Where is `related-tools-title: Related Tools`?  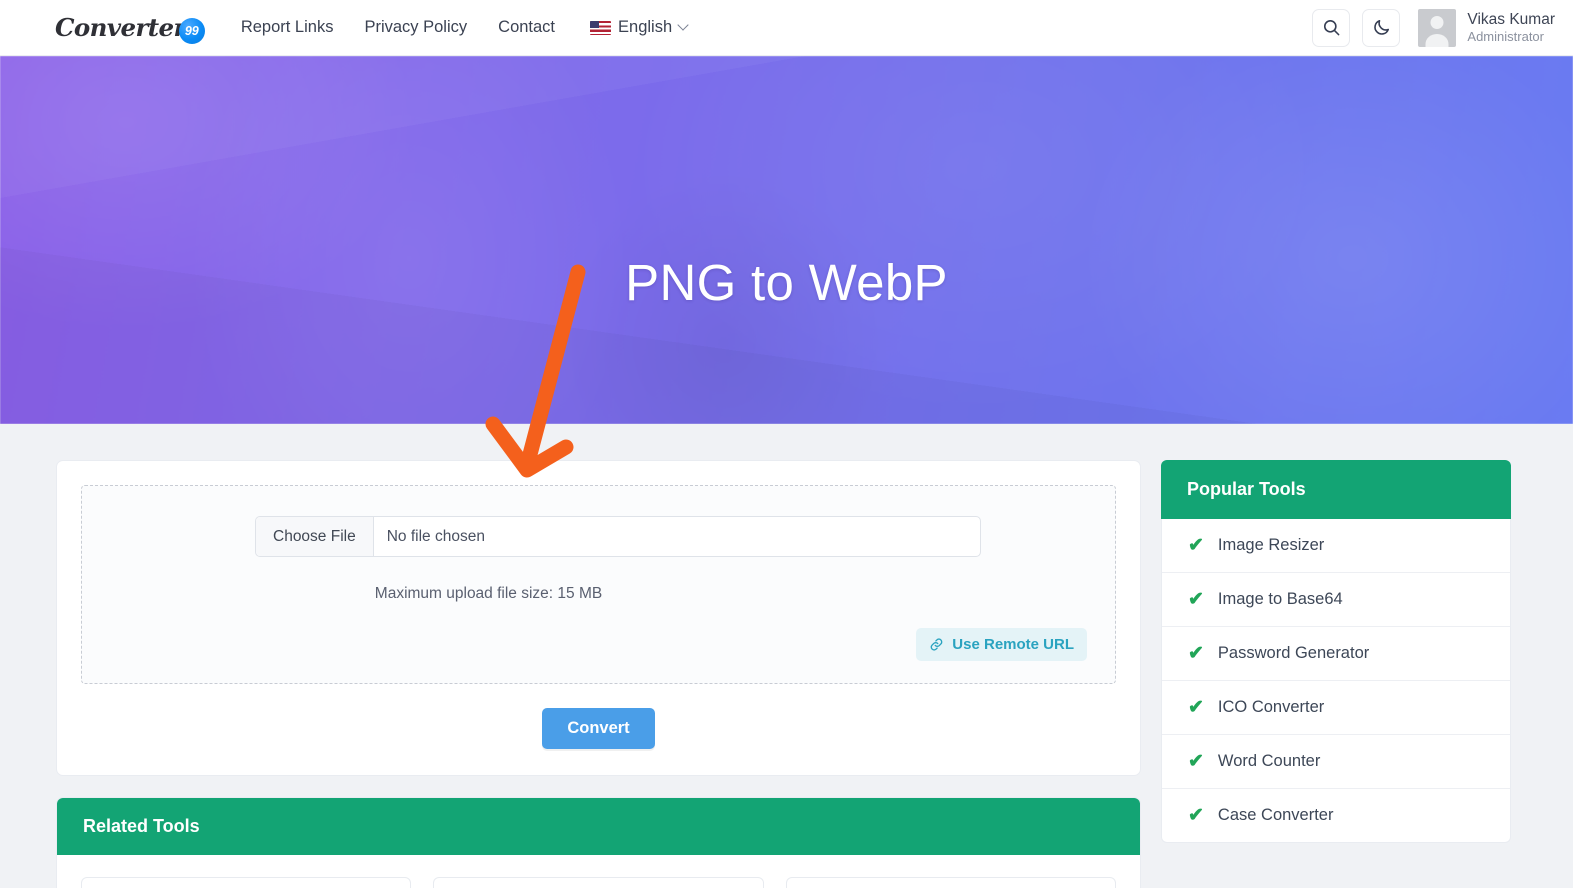 related-tools-title: Related Tools is located at coordinates (598, 826).